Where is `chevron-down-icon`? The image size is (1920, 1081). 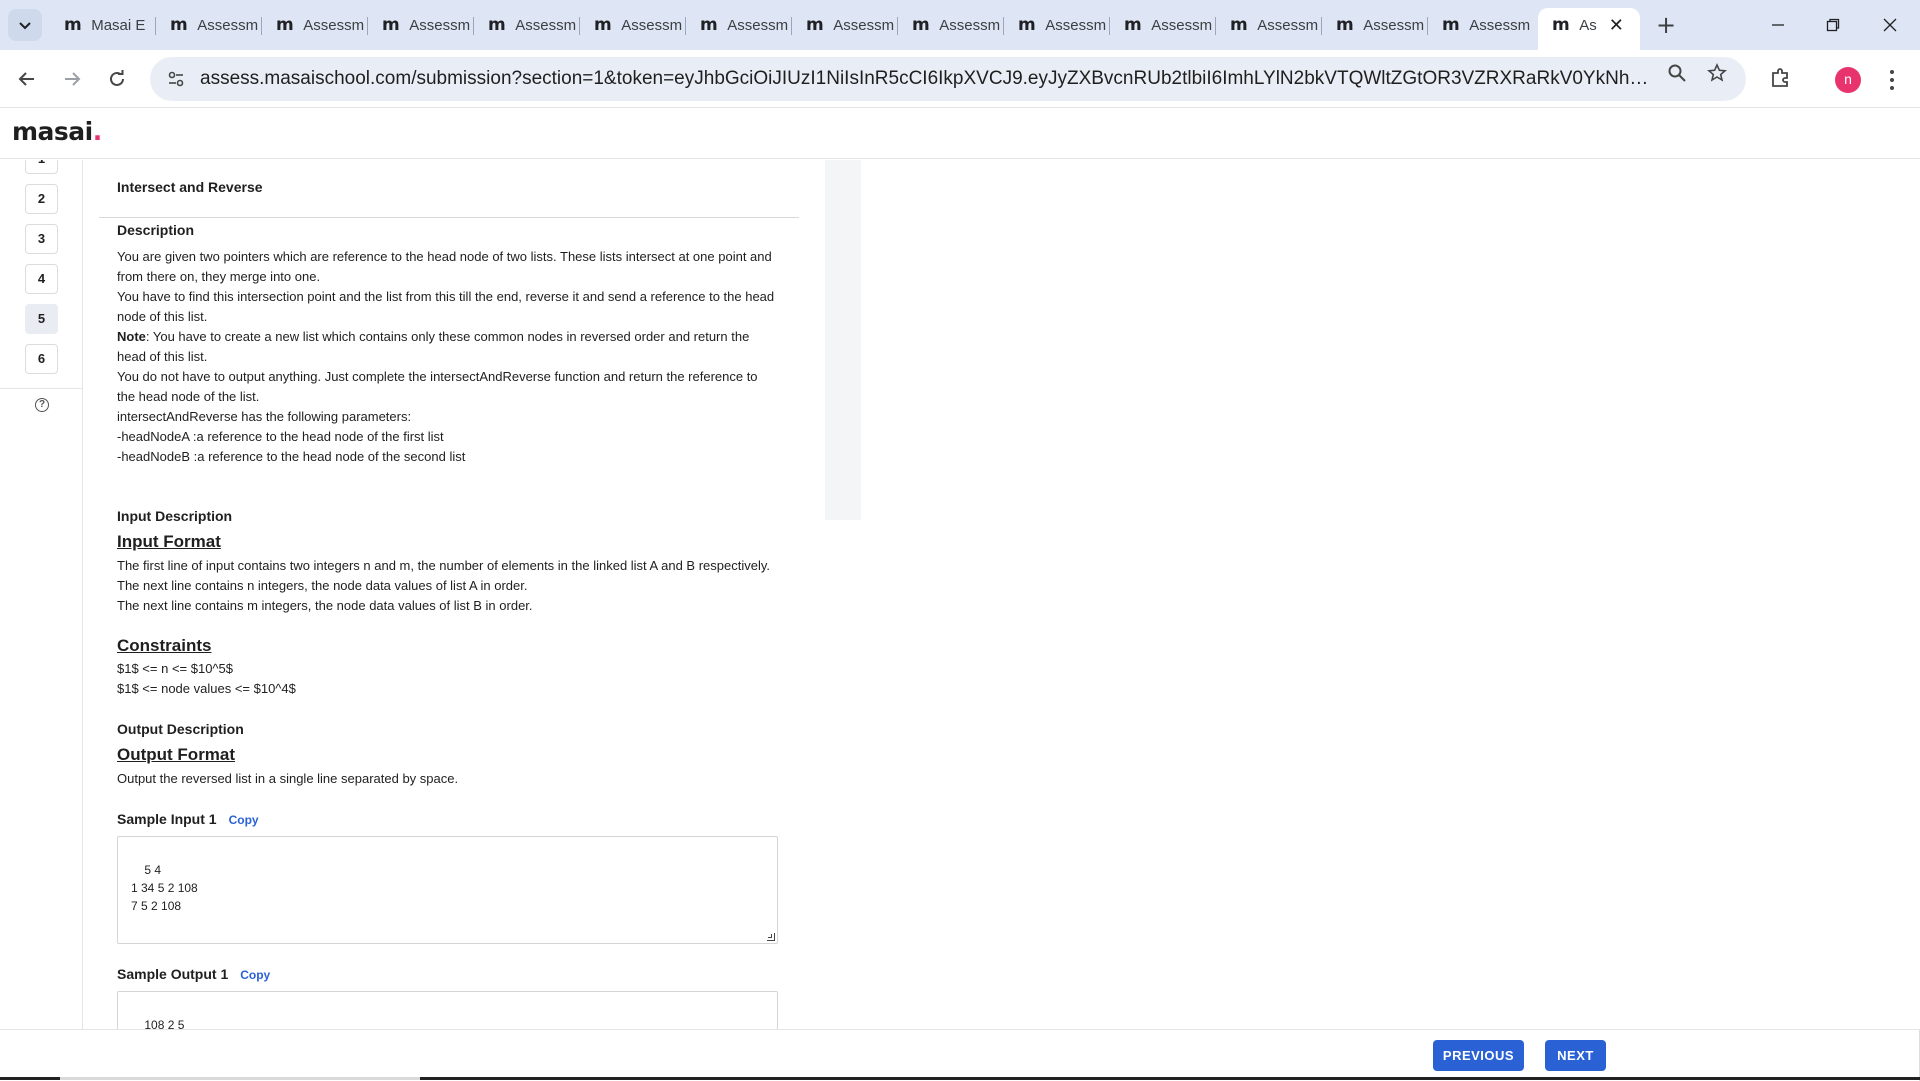 chevron-down-icon is located at coordinates (25, 26).